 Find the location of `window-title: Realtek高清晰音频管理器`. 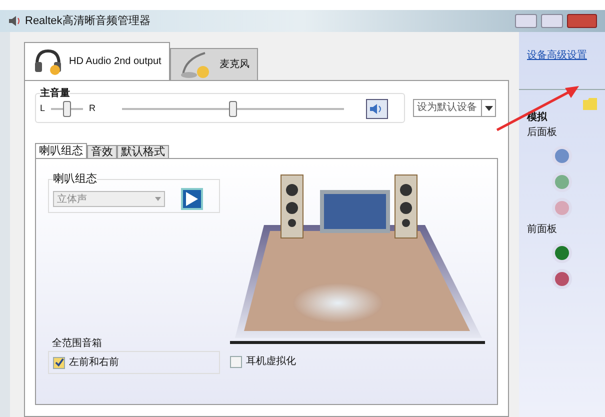

window-title: Realtek高清晰音频管理器 is located at coordinates (87, 21).